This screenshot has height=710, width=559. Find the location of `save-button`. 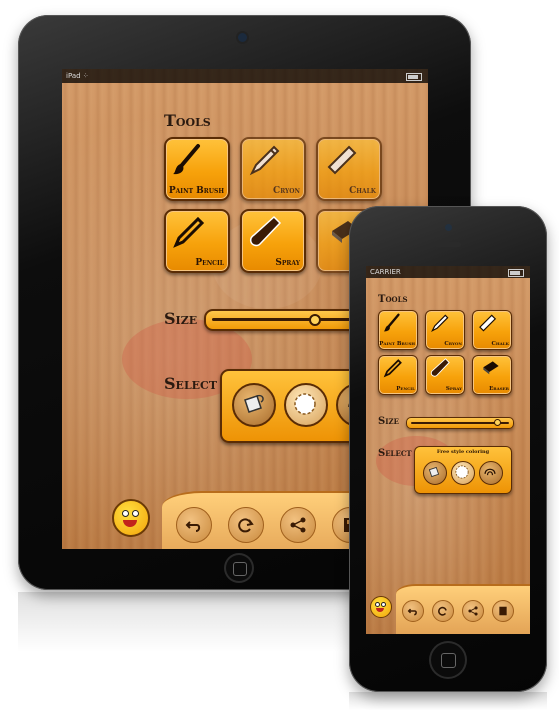

save-button is located at coordinates (503, 611).